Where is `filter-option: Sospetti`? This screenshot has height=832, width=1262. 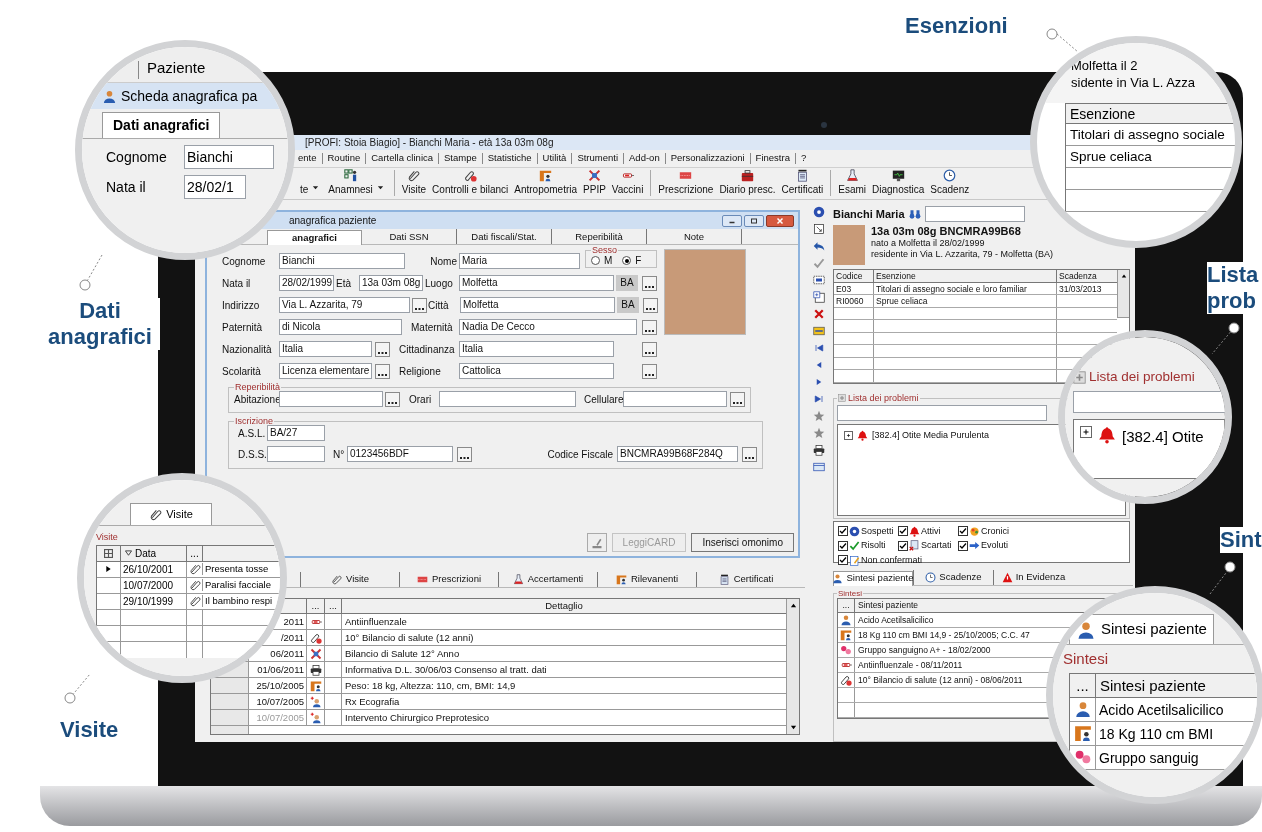 filter-option: Sospetti is located at coordinates (868, 531).